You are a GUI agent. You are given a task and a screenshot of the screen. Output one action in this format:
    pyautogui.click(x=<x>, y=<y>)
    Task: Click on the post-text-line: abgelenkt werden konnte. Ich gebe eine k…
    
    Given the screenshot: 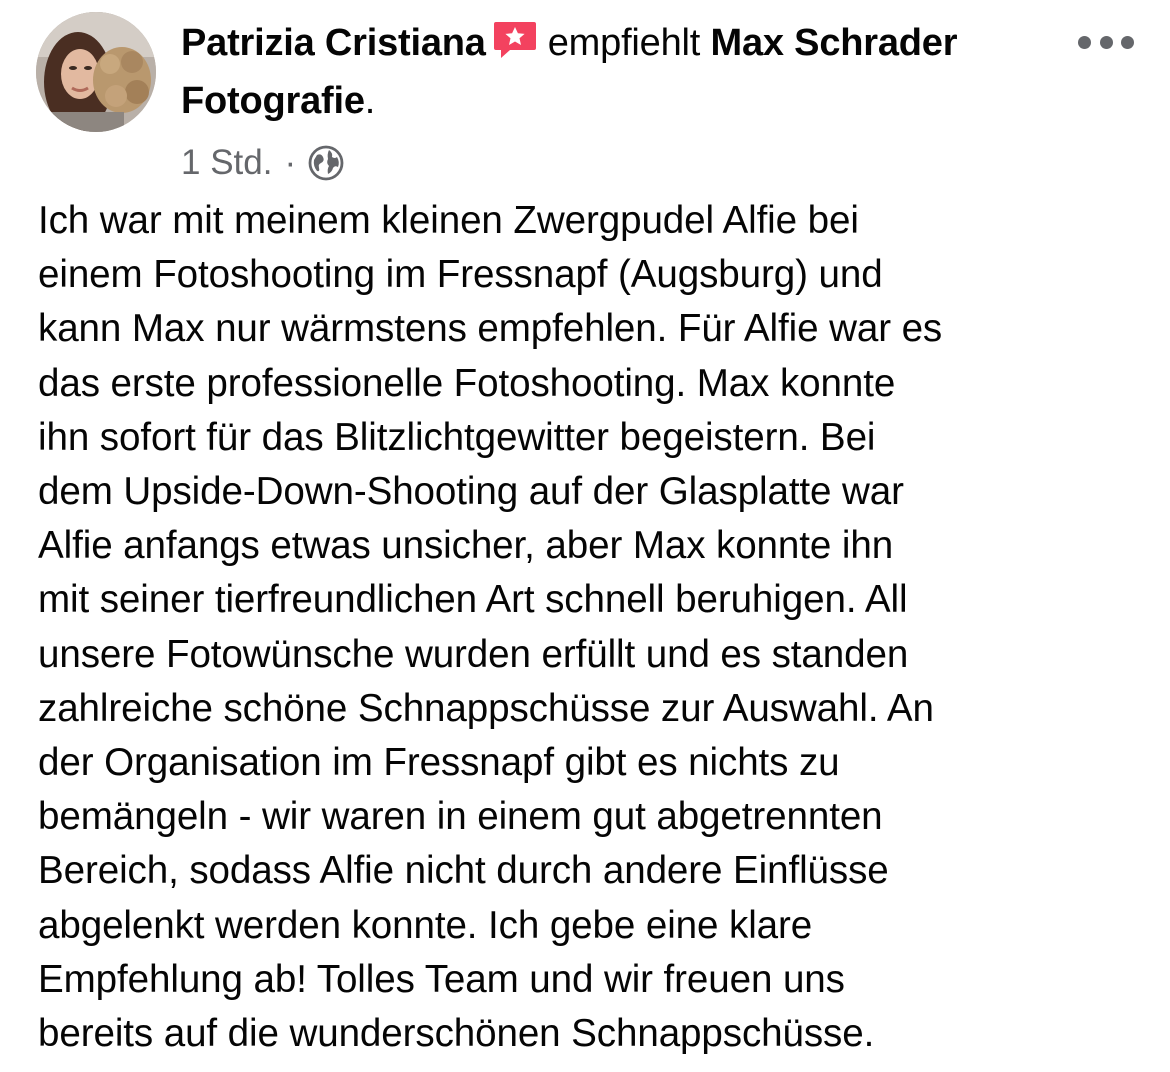 What is the action you would take?
    pyautogui.click(x=425, y=925)
    